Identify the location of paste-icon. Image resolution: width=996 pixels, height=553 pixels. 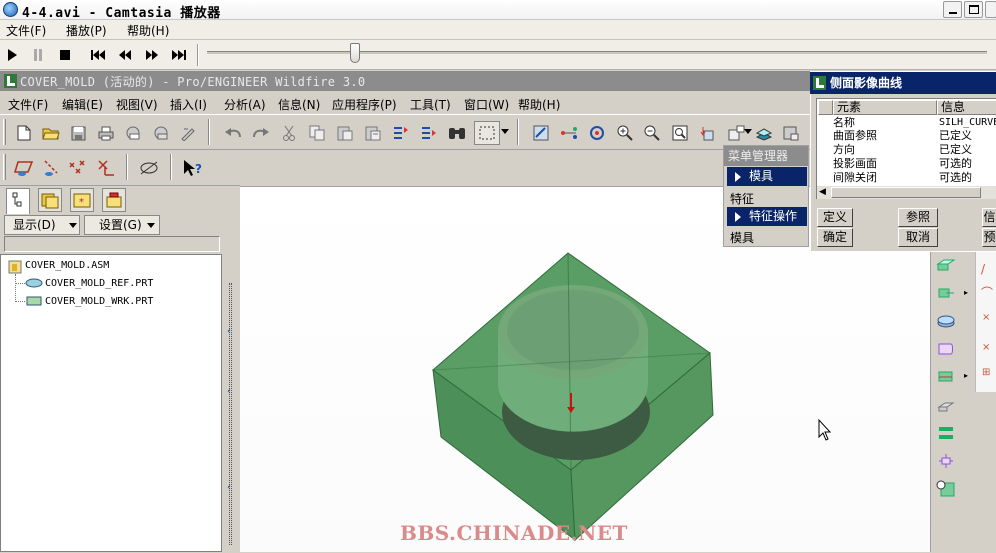
(345, 133).